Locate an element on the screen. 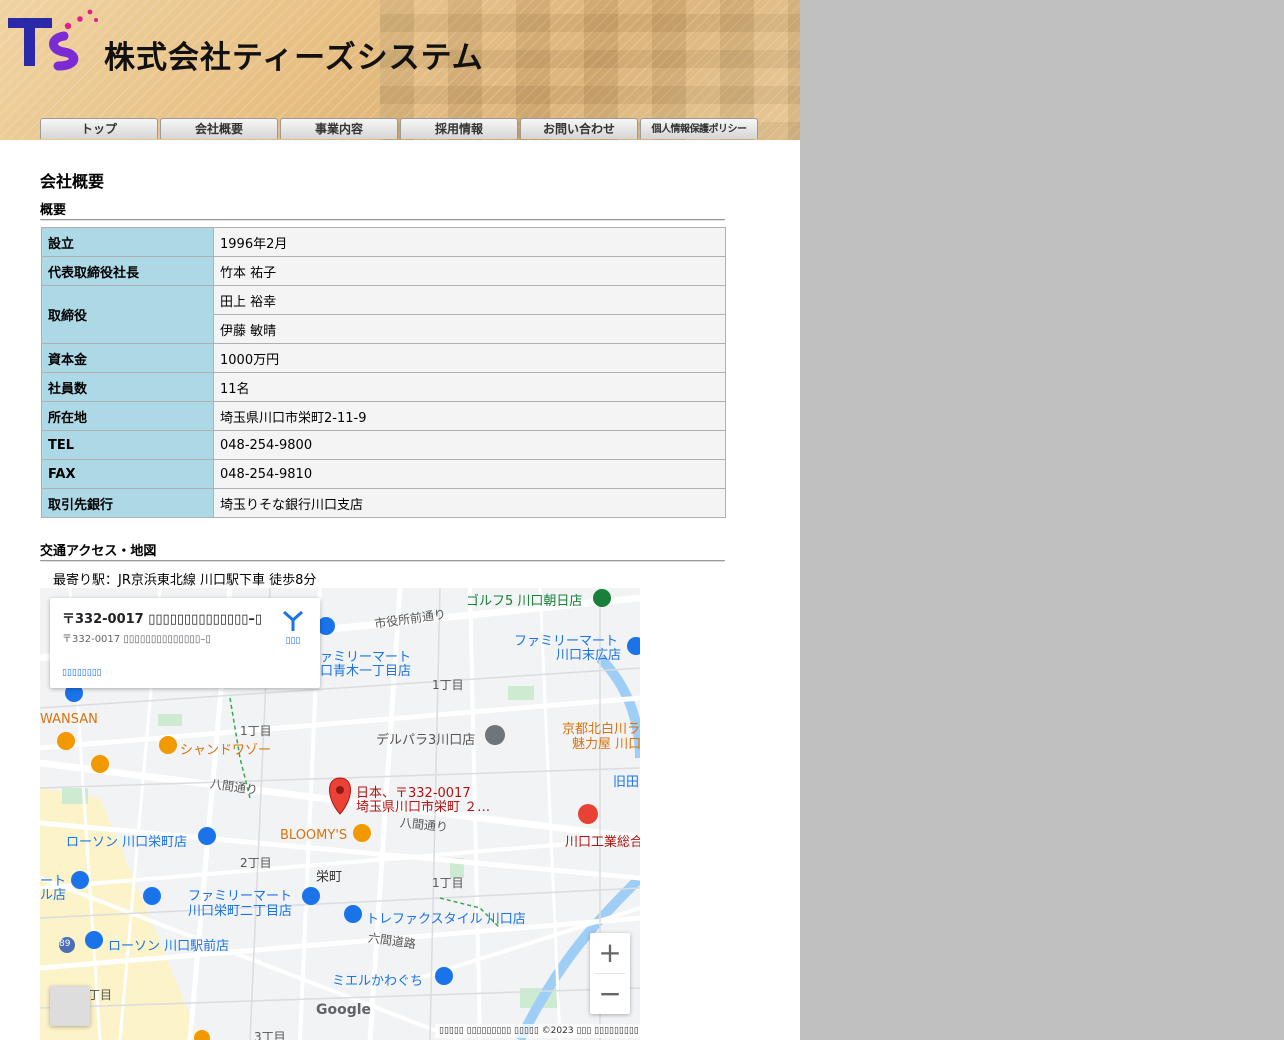  table-row: 社員数 11名 is located at coordinates (383, 387).